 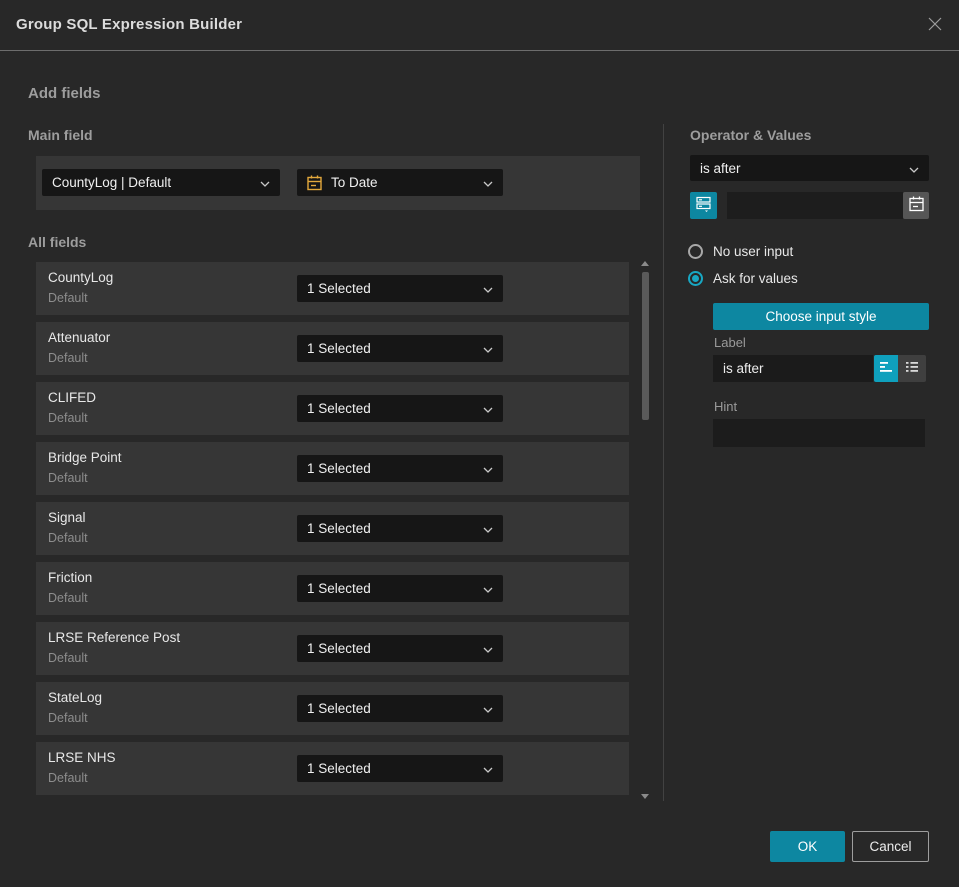 I want to click on choose-input-style-button: Choose input style, so click(x=821, y=316).